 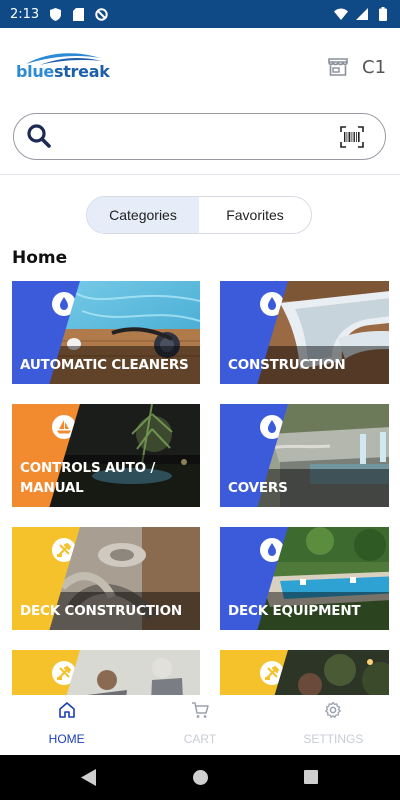 What do you see at coordinates (106, 578) in the screenshot?
I see `category-card-deck-construction: DECK CONSTRUCTION` at bounding box center [106, 578].